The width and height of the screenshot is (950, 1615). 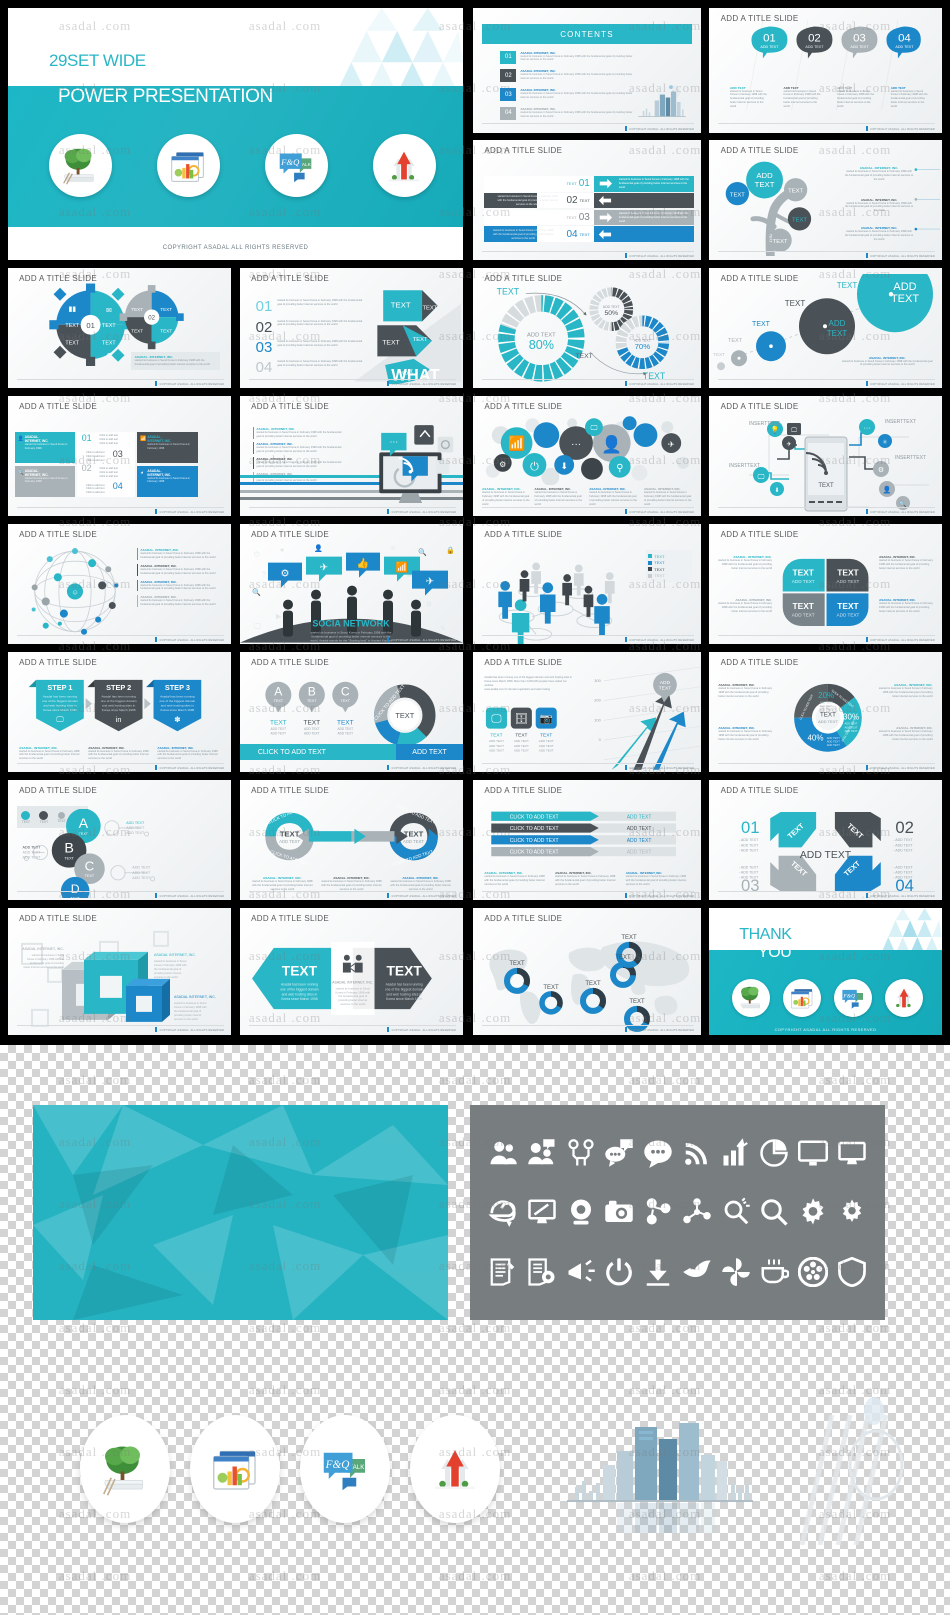 I want to click on power-icon, so click(x=619, y=1272).